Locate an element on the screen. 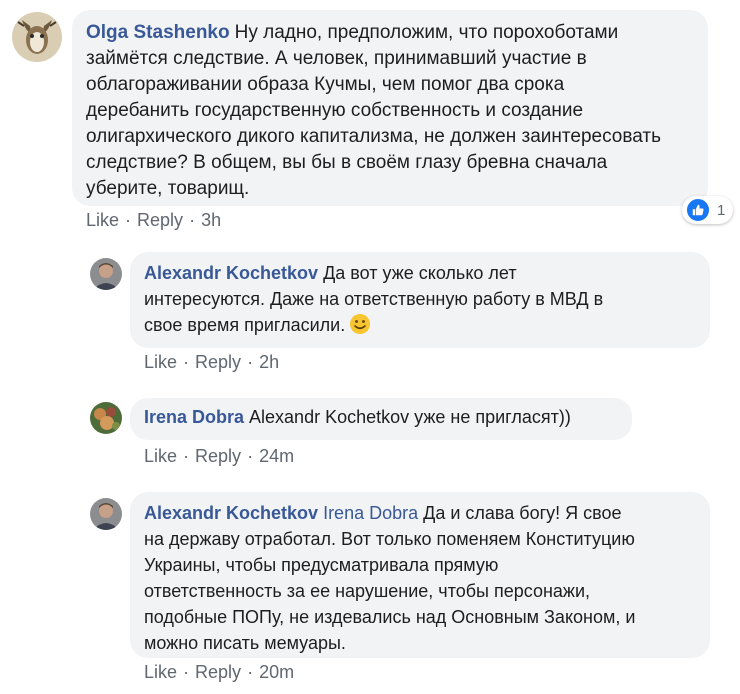  comment-actions-1: Like · Reply · 3h is located at coordinates (153, 220).